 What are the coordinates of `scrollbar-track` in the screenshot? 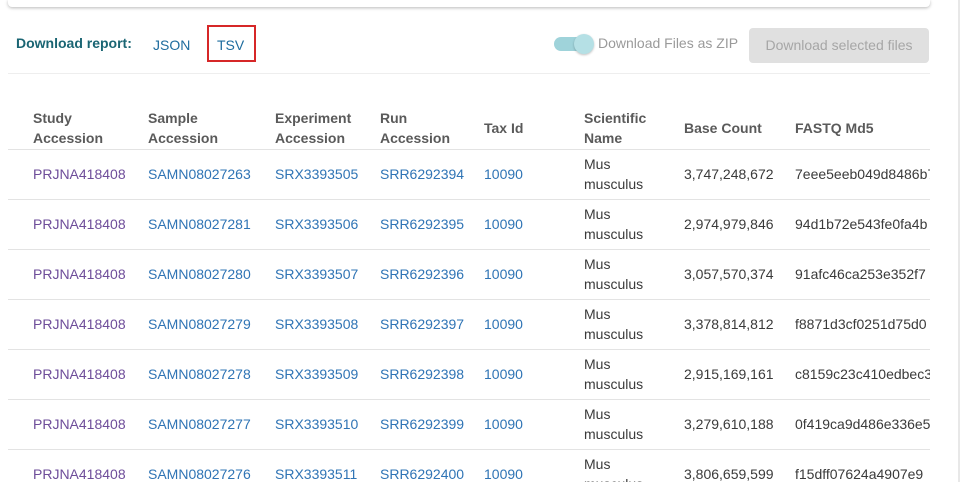 It's located at (959, 241).